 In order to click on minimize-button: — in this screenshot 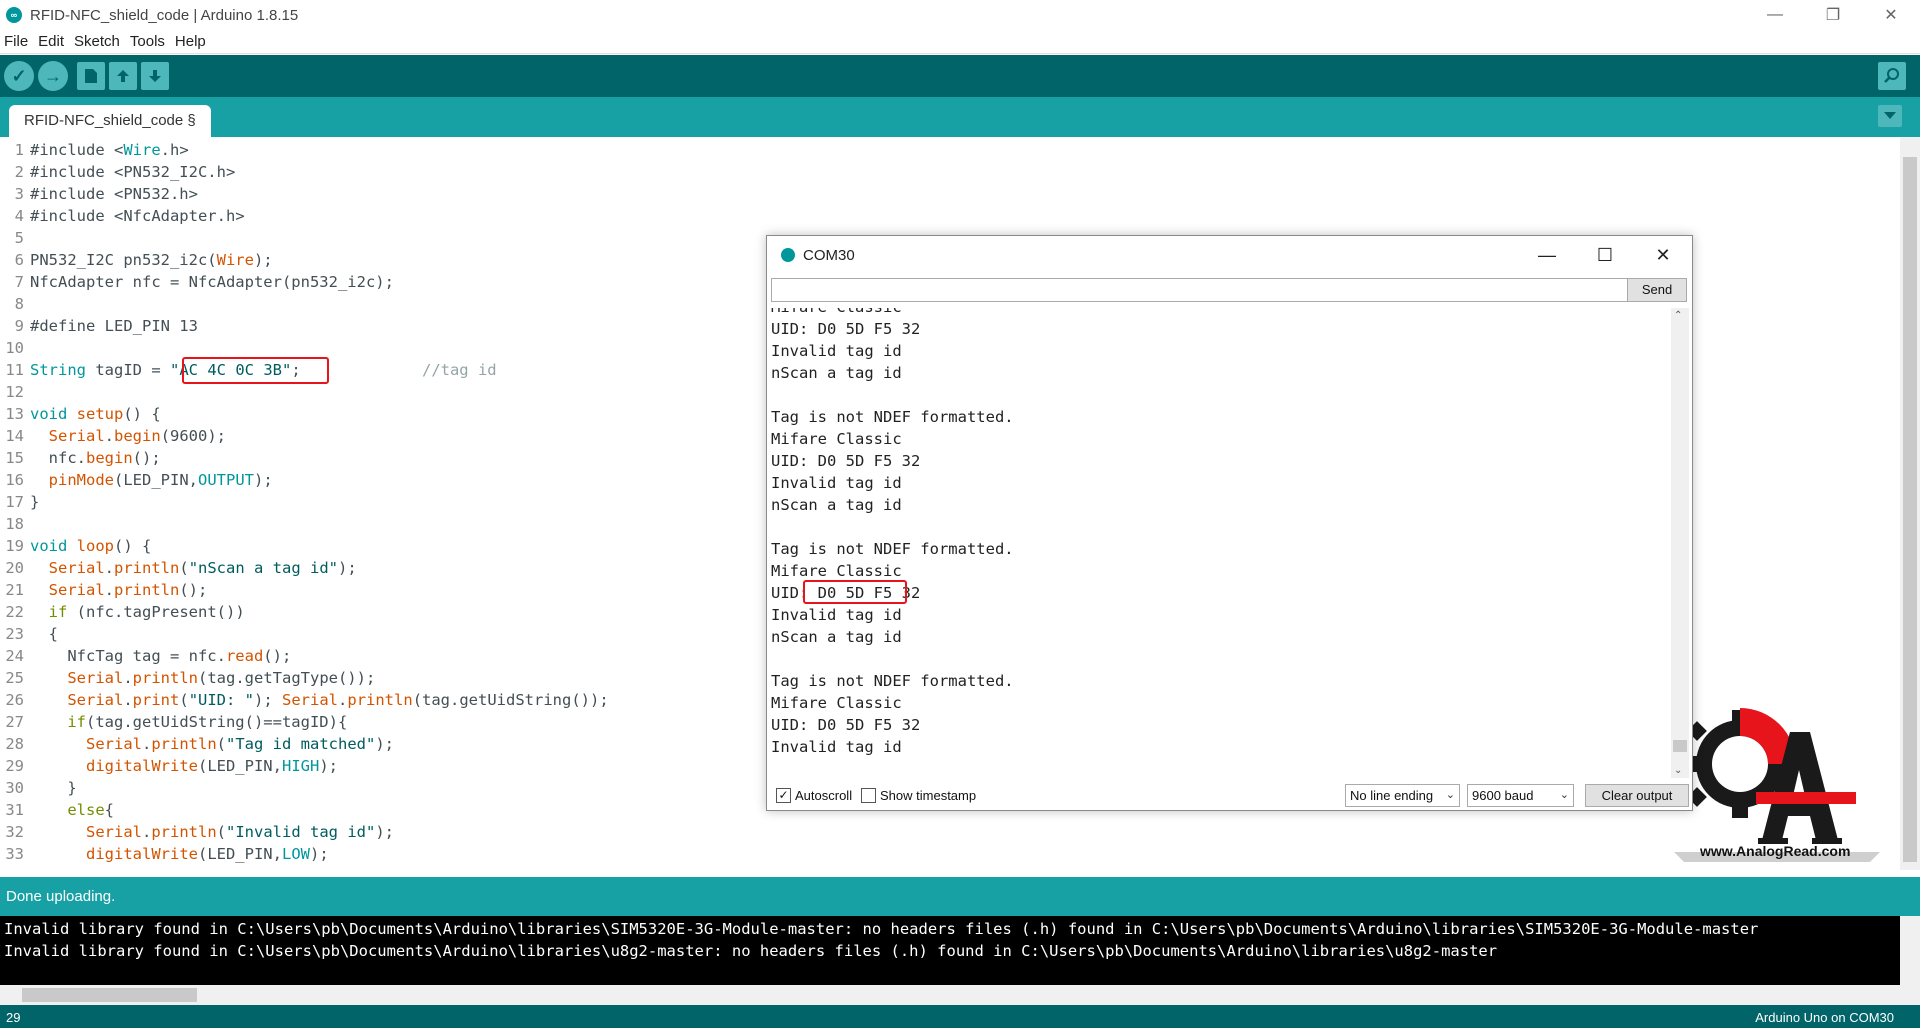, I will do `click(1775, 15)`.